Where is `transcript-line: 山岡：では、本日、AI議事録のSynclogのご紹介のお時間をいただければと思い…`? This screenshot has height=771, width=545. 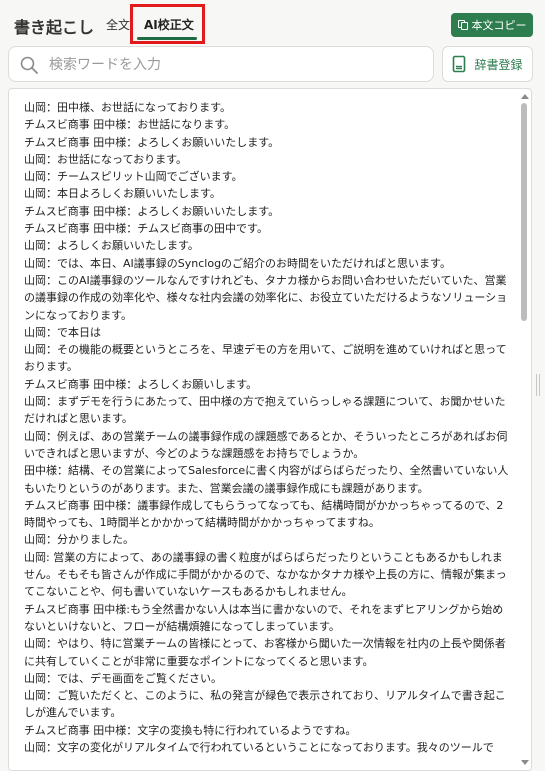 transcript-line: 山岡：では、本日、AI議事録のSynclogのご紹介のお時間をいただければと思い… is located at coordinates (237, 263).